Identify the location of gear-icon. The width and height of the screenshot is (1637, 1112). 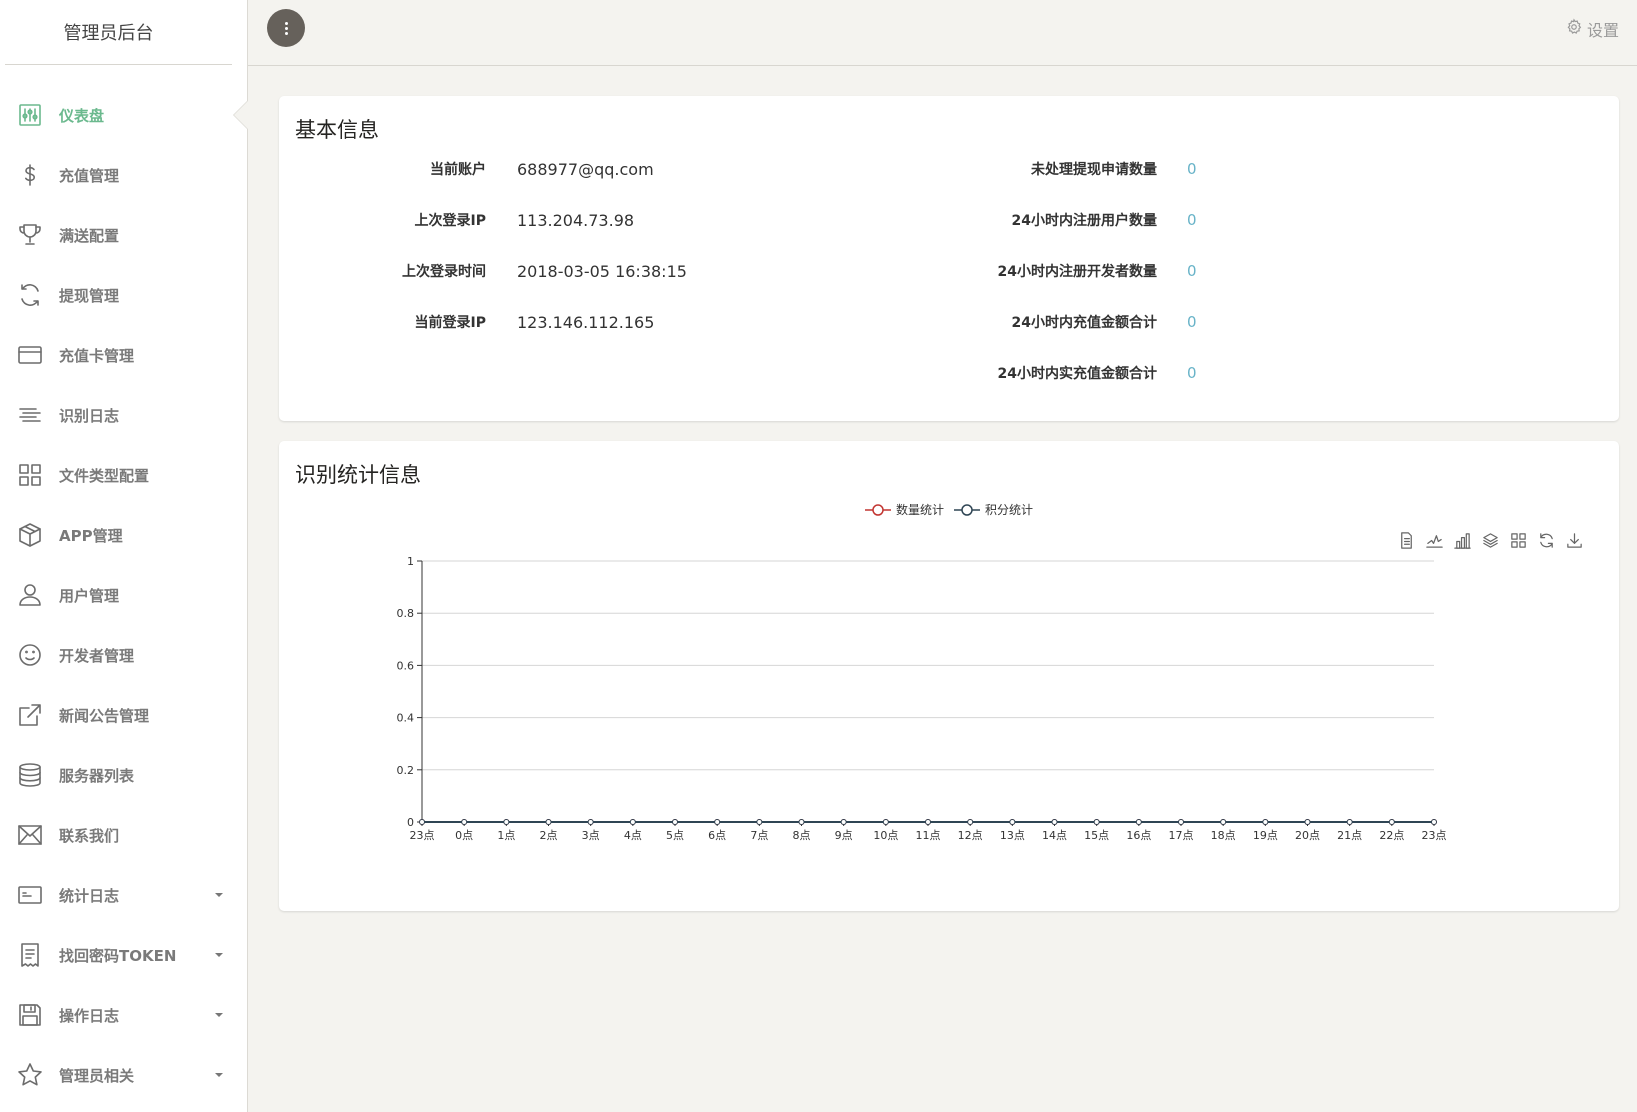
(1574, 29).